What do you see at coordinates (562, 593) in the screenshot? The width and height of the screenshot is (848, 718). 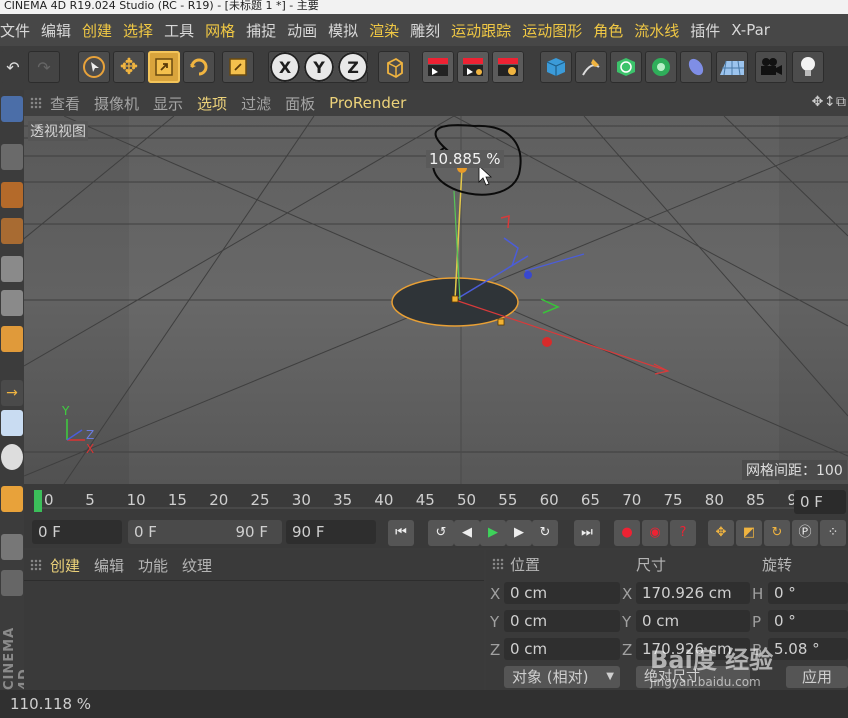 I see `position-x-field: 0 cm` at bounding box center [562, 593].